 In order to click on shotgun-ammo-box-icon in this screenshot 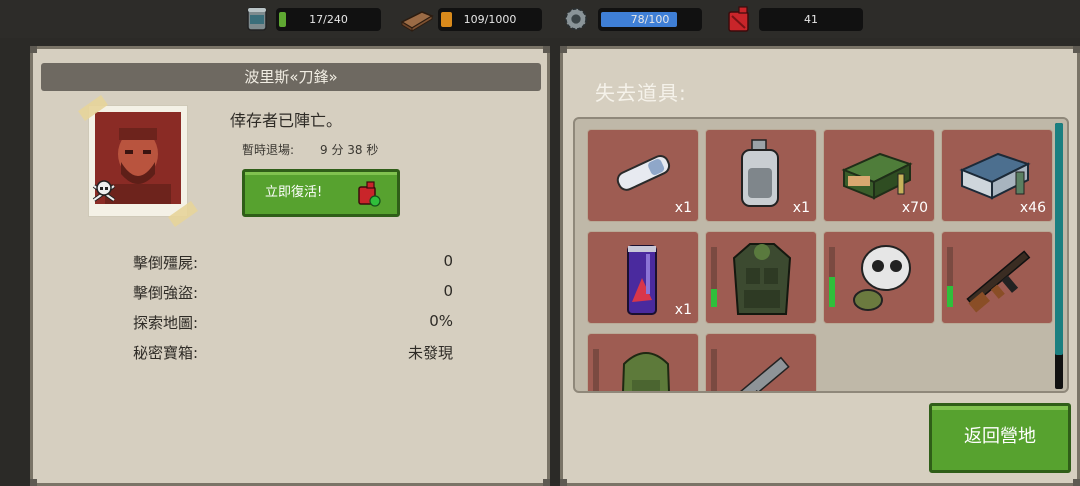, I will do `click(995, 176)`.